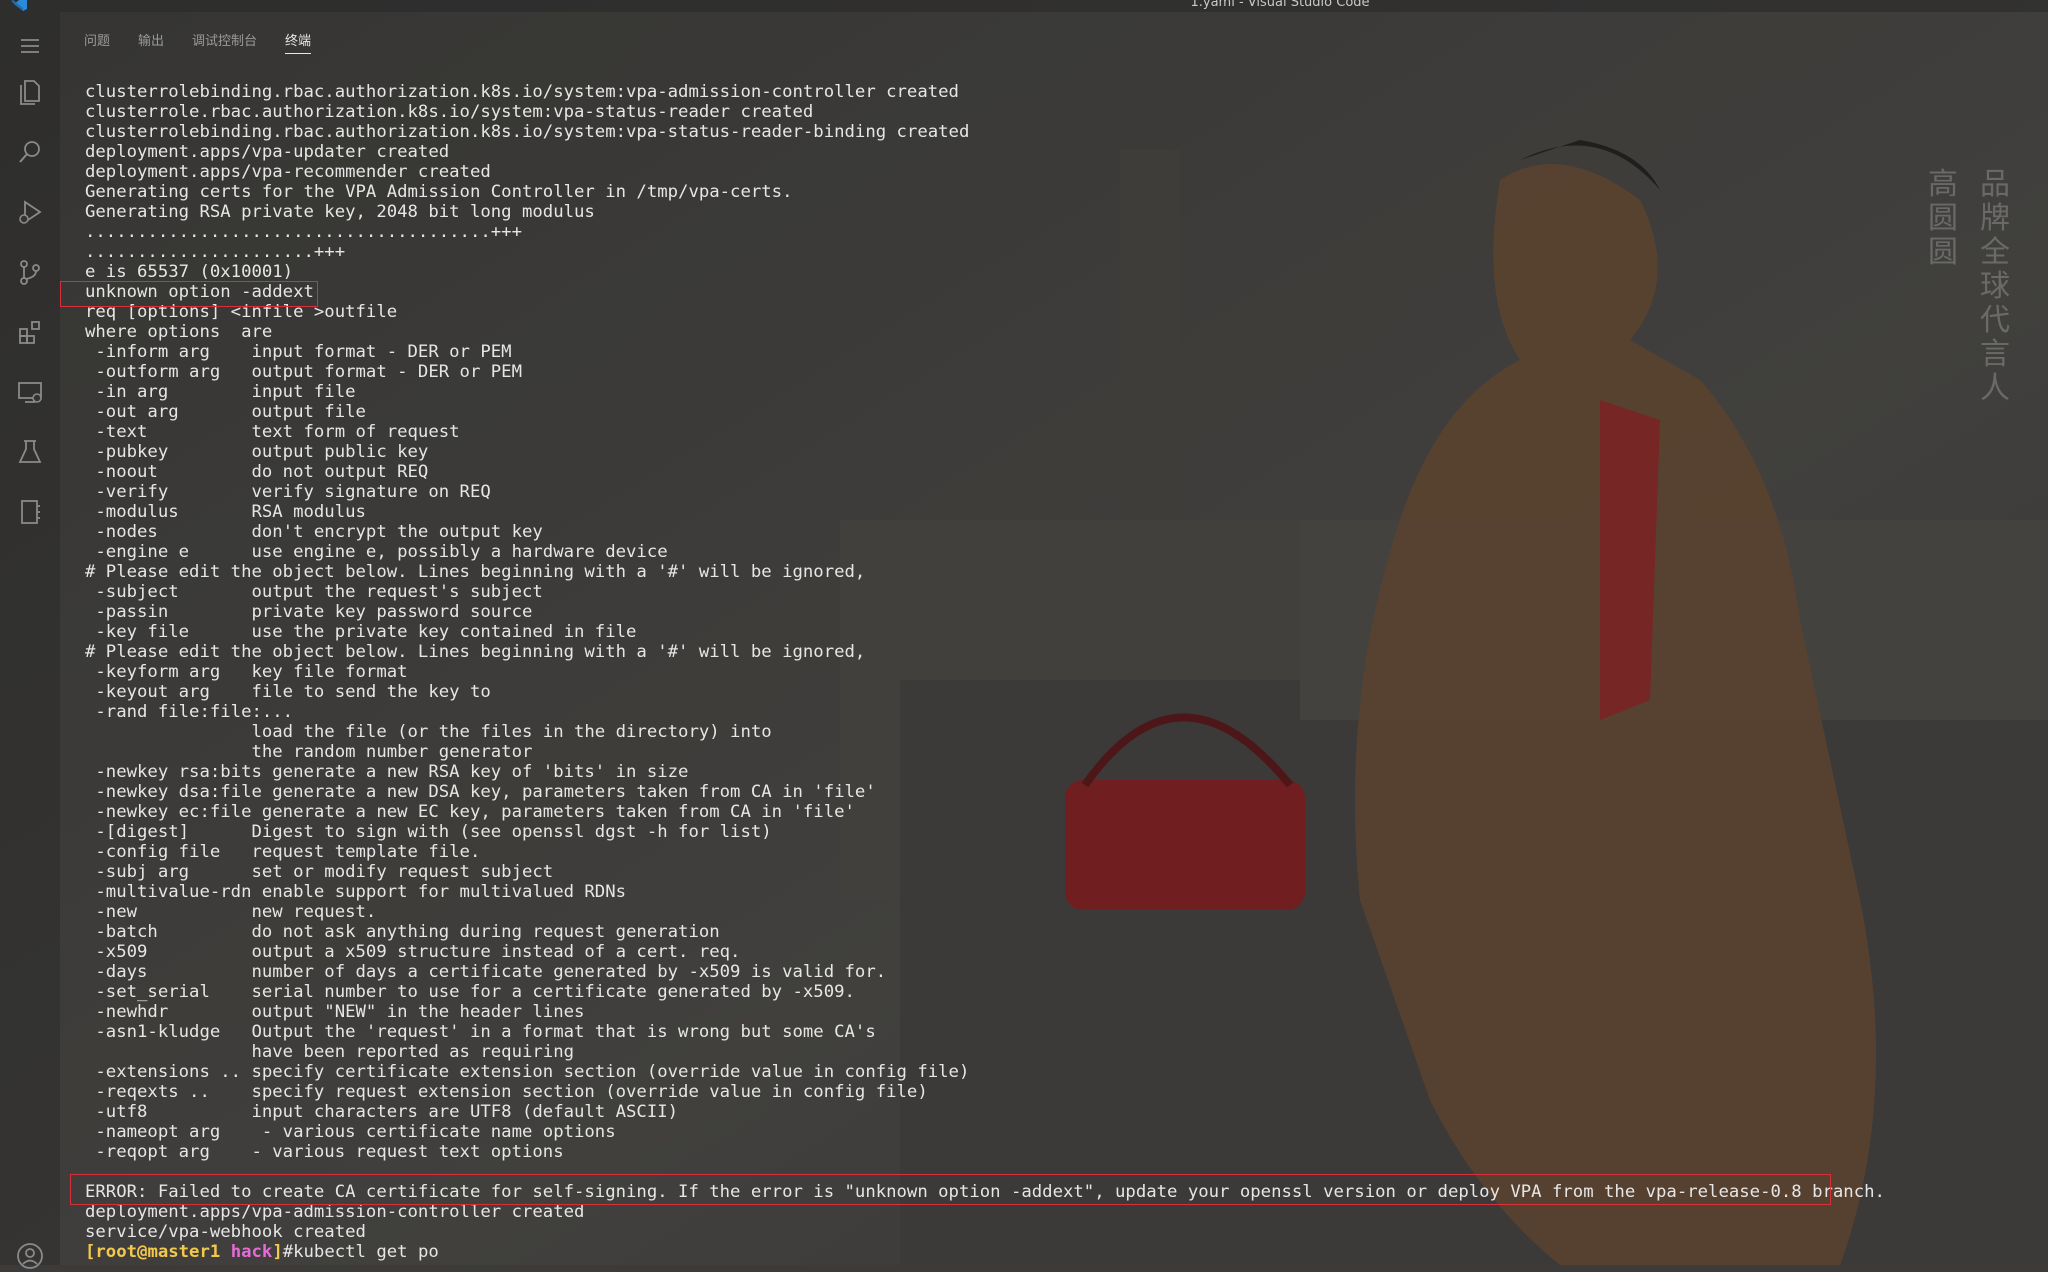 Image resolution: width=2048 pixels, height=1272 pixels. Describe the element at coordinates (225, 412) in the screenshot. I see `terminal-line: -out arg output file` at that location.